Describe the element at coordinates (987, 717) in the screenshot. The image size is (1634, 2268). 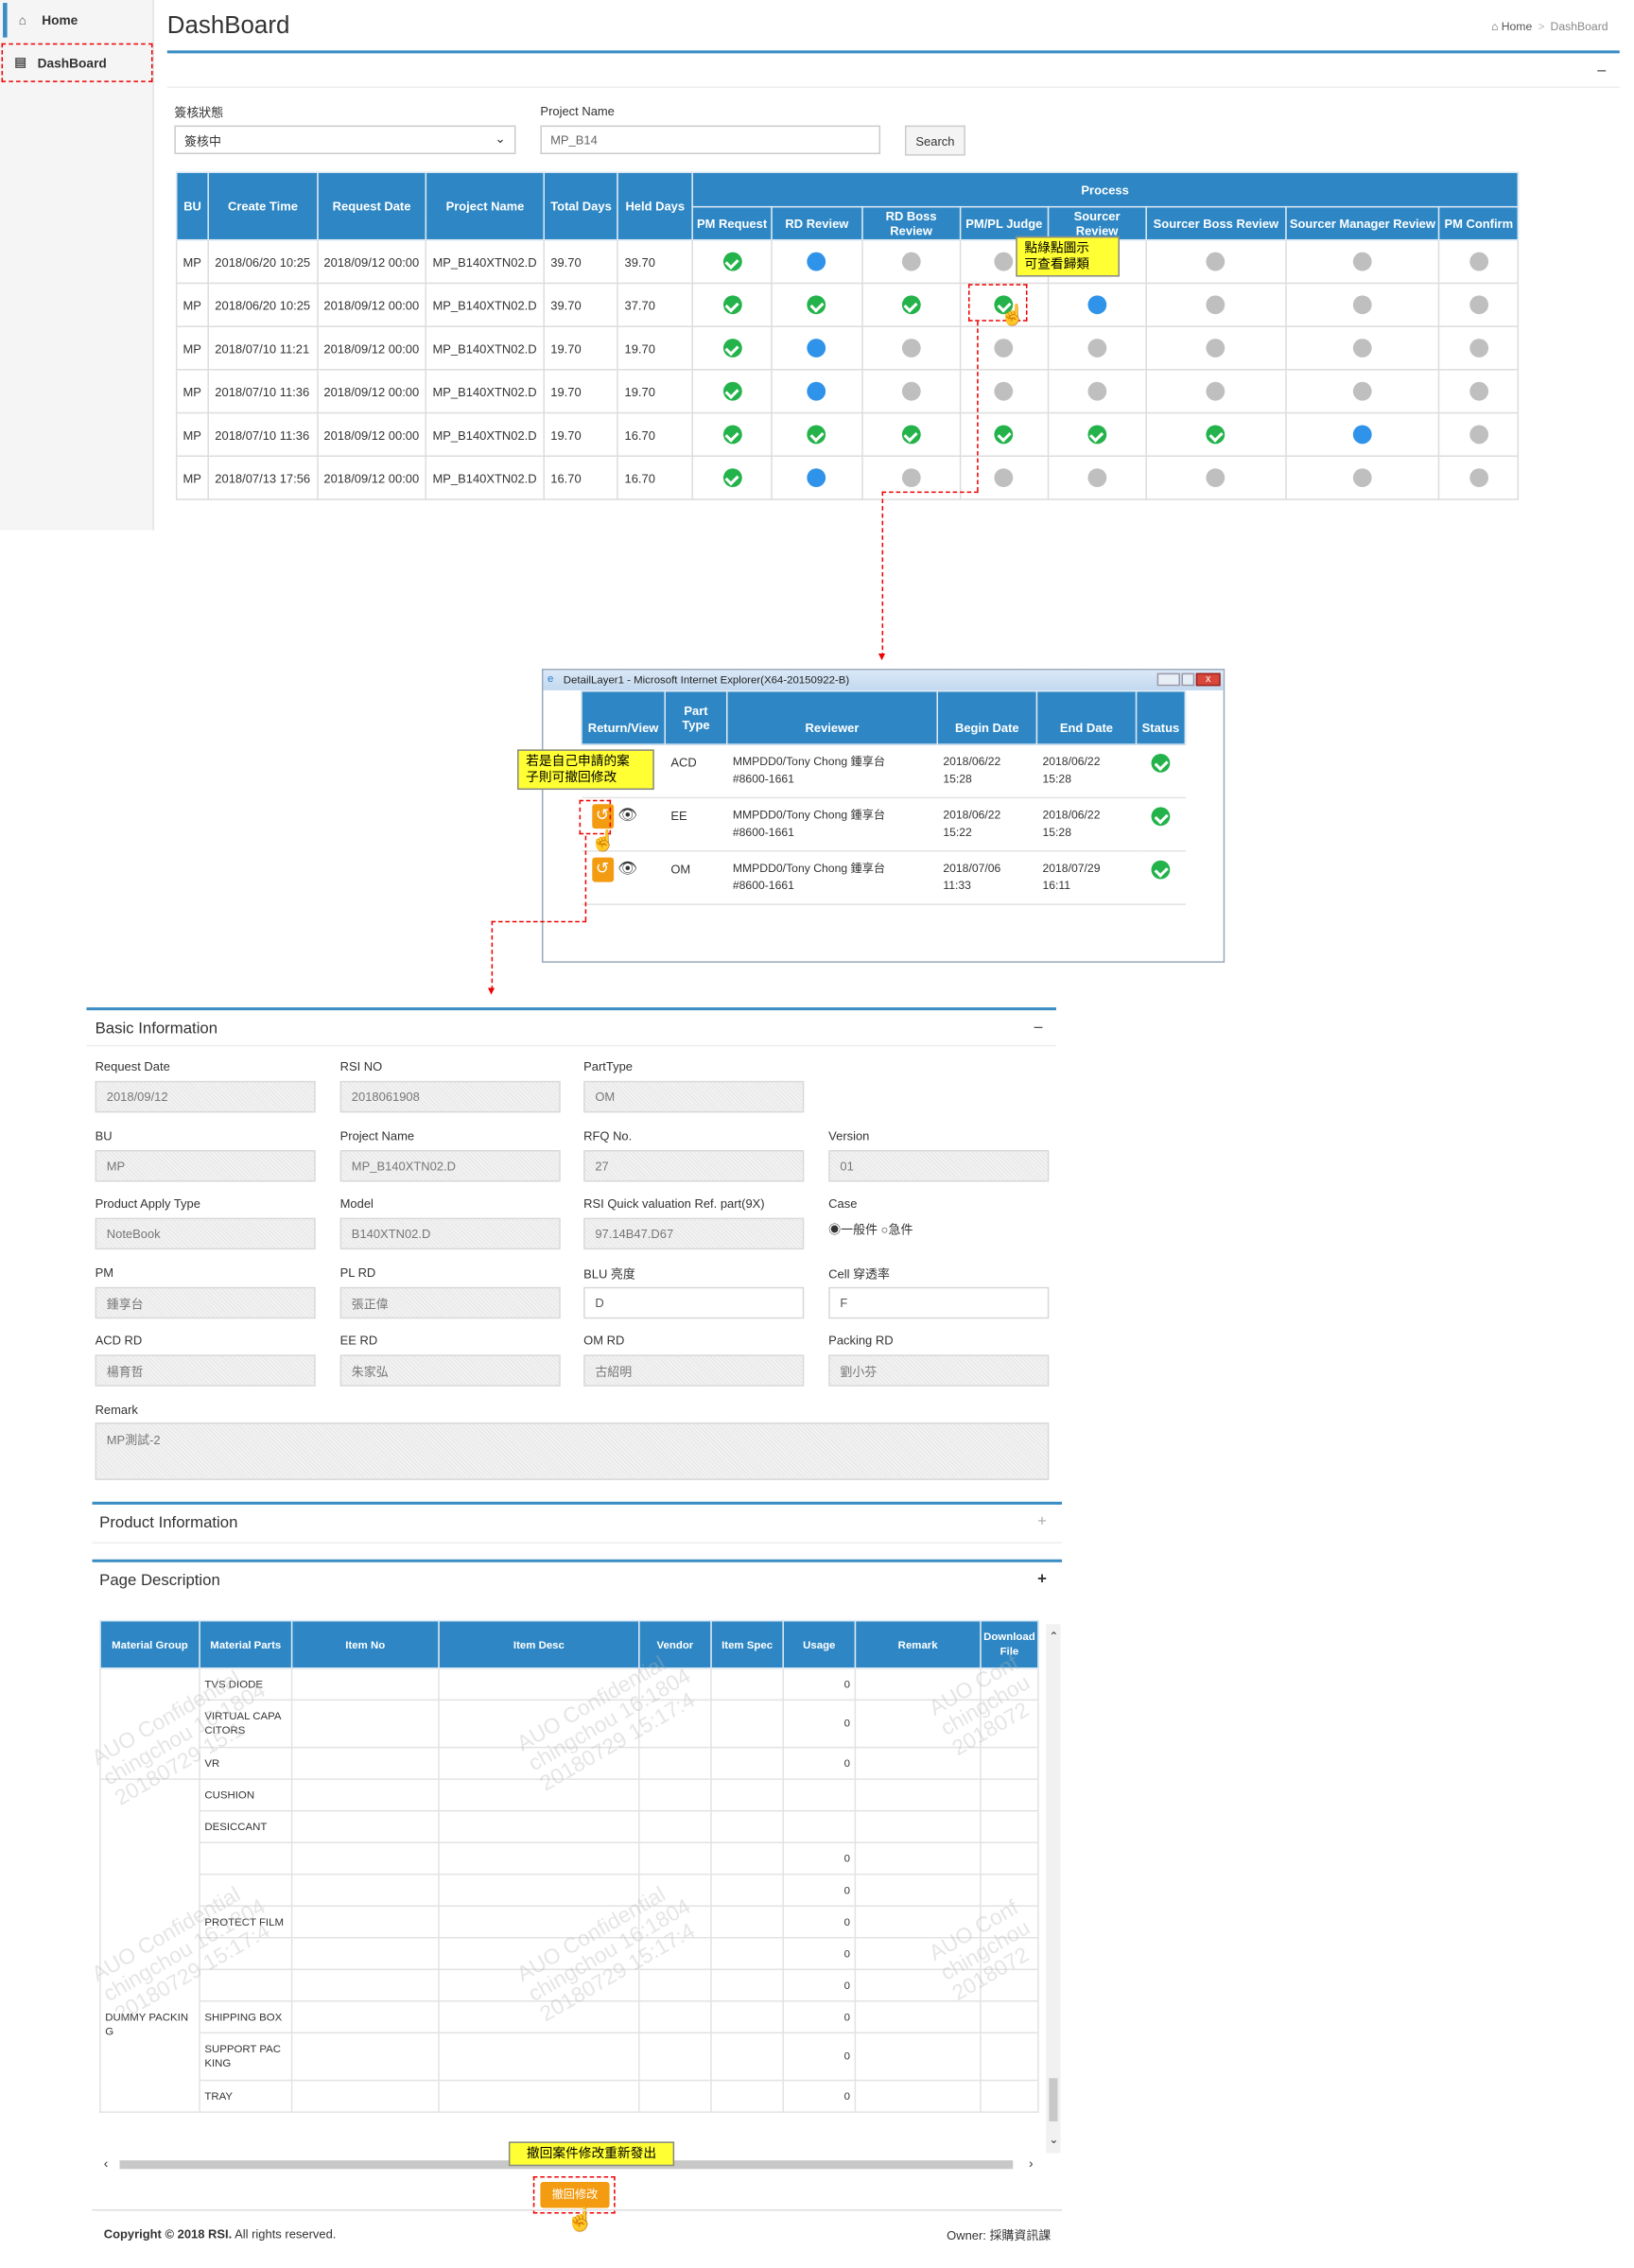
I see `col-begin-date: Begin Date` at that location.